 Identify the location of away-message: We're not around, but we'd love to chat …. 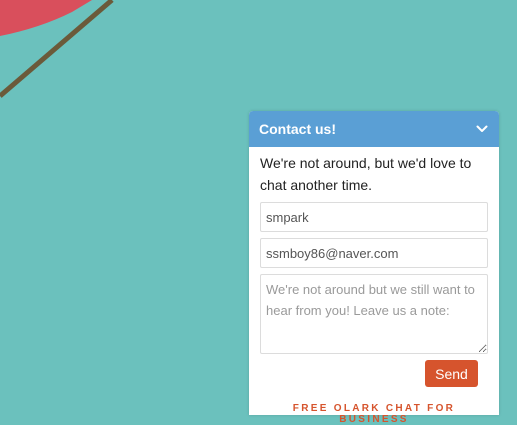
(366, 174).